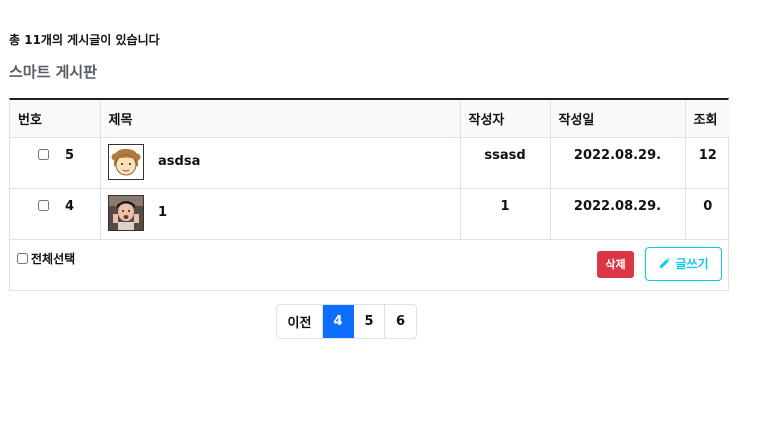  What do you see at coordinates (53, 258) in the screenshot?
I see `select-all-label: 전체선택` at bounding box center [53, 258].